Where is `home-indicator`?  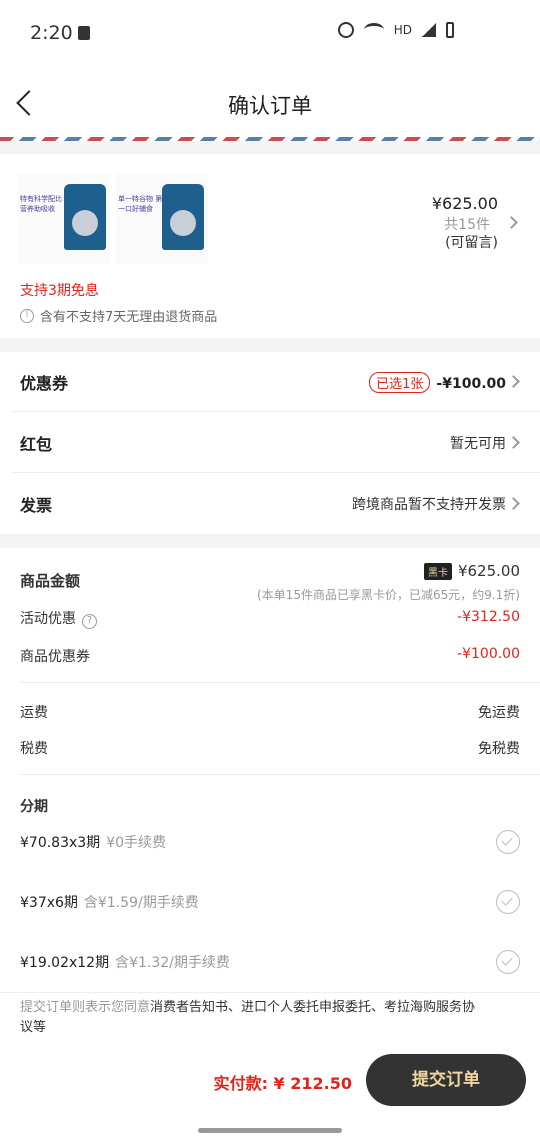
home-indicator is located at coordinates (270, 1130).